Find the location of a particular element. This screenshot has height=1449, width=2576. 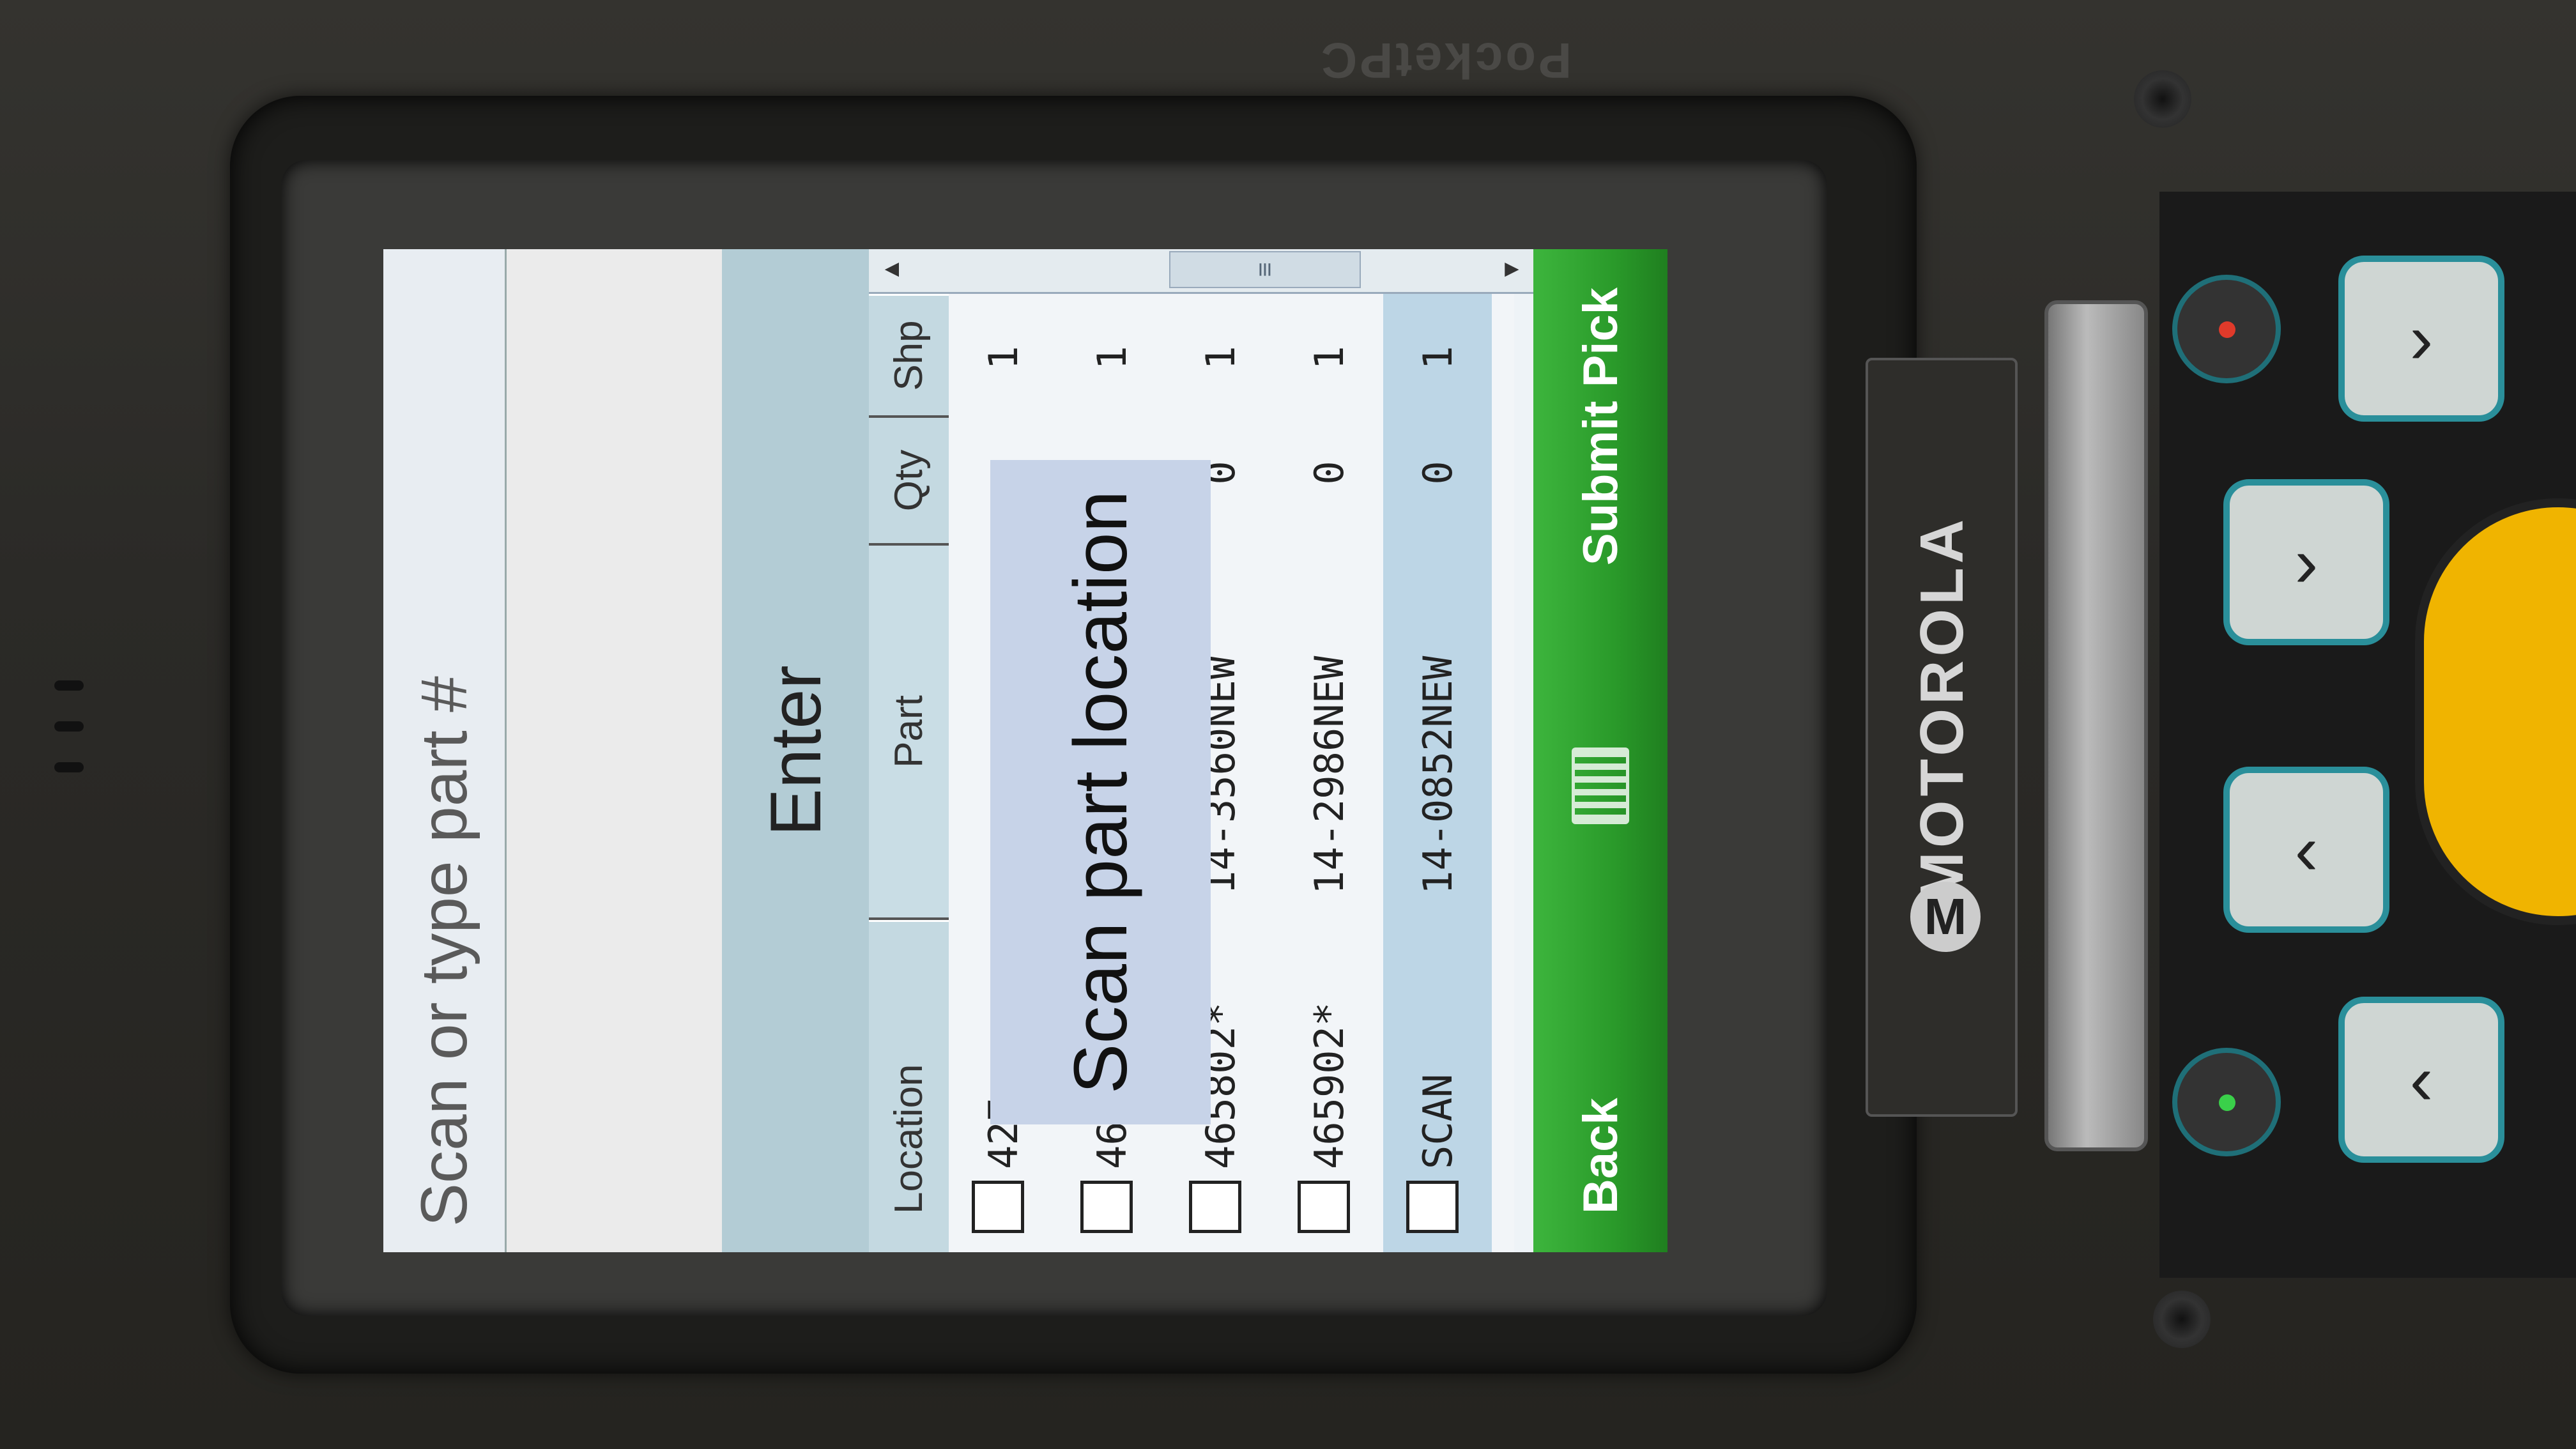

prompt-label: Scan or type part # is located at coordinates (444, 750).